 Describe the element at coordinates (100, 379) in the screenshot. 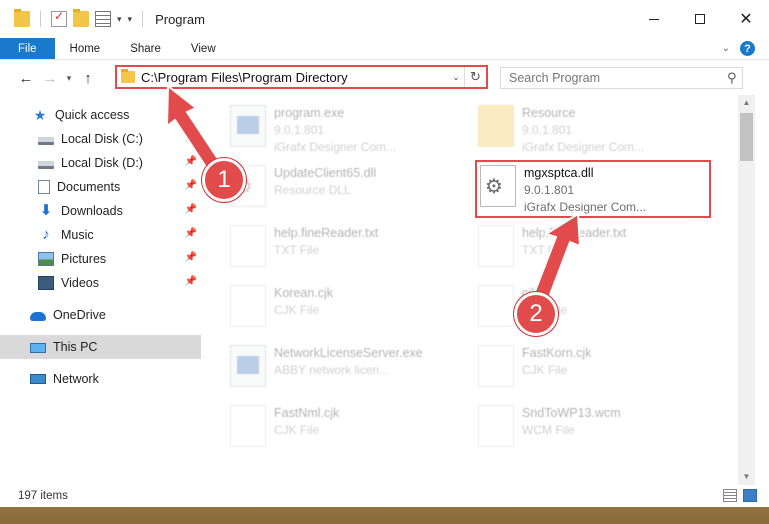

I see `sidebar-item-network: Network` at that location.